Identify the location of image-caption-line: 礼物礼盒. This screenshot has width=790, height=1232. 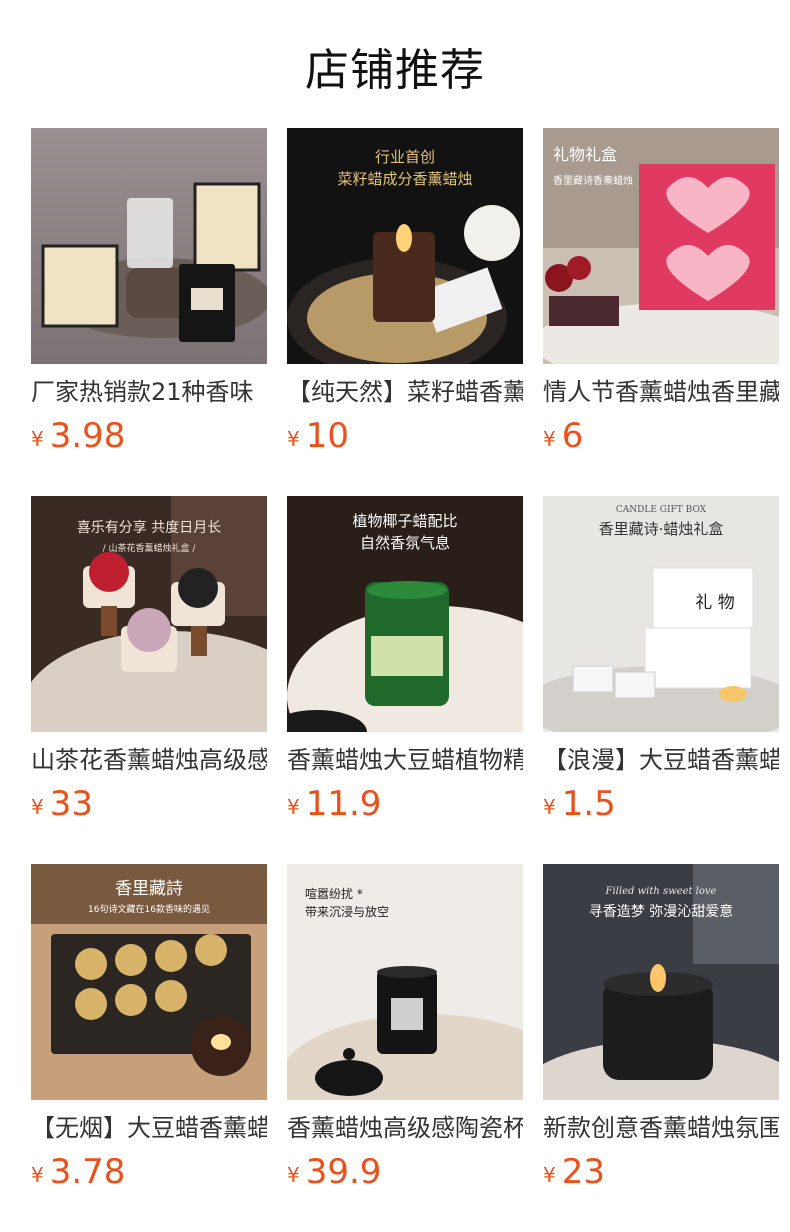
(585, 154).